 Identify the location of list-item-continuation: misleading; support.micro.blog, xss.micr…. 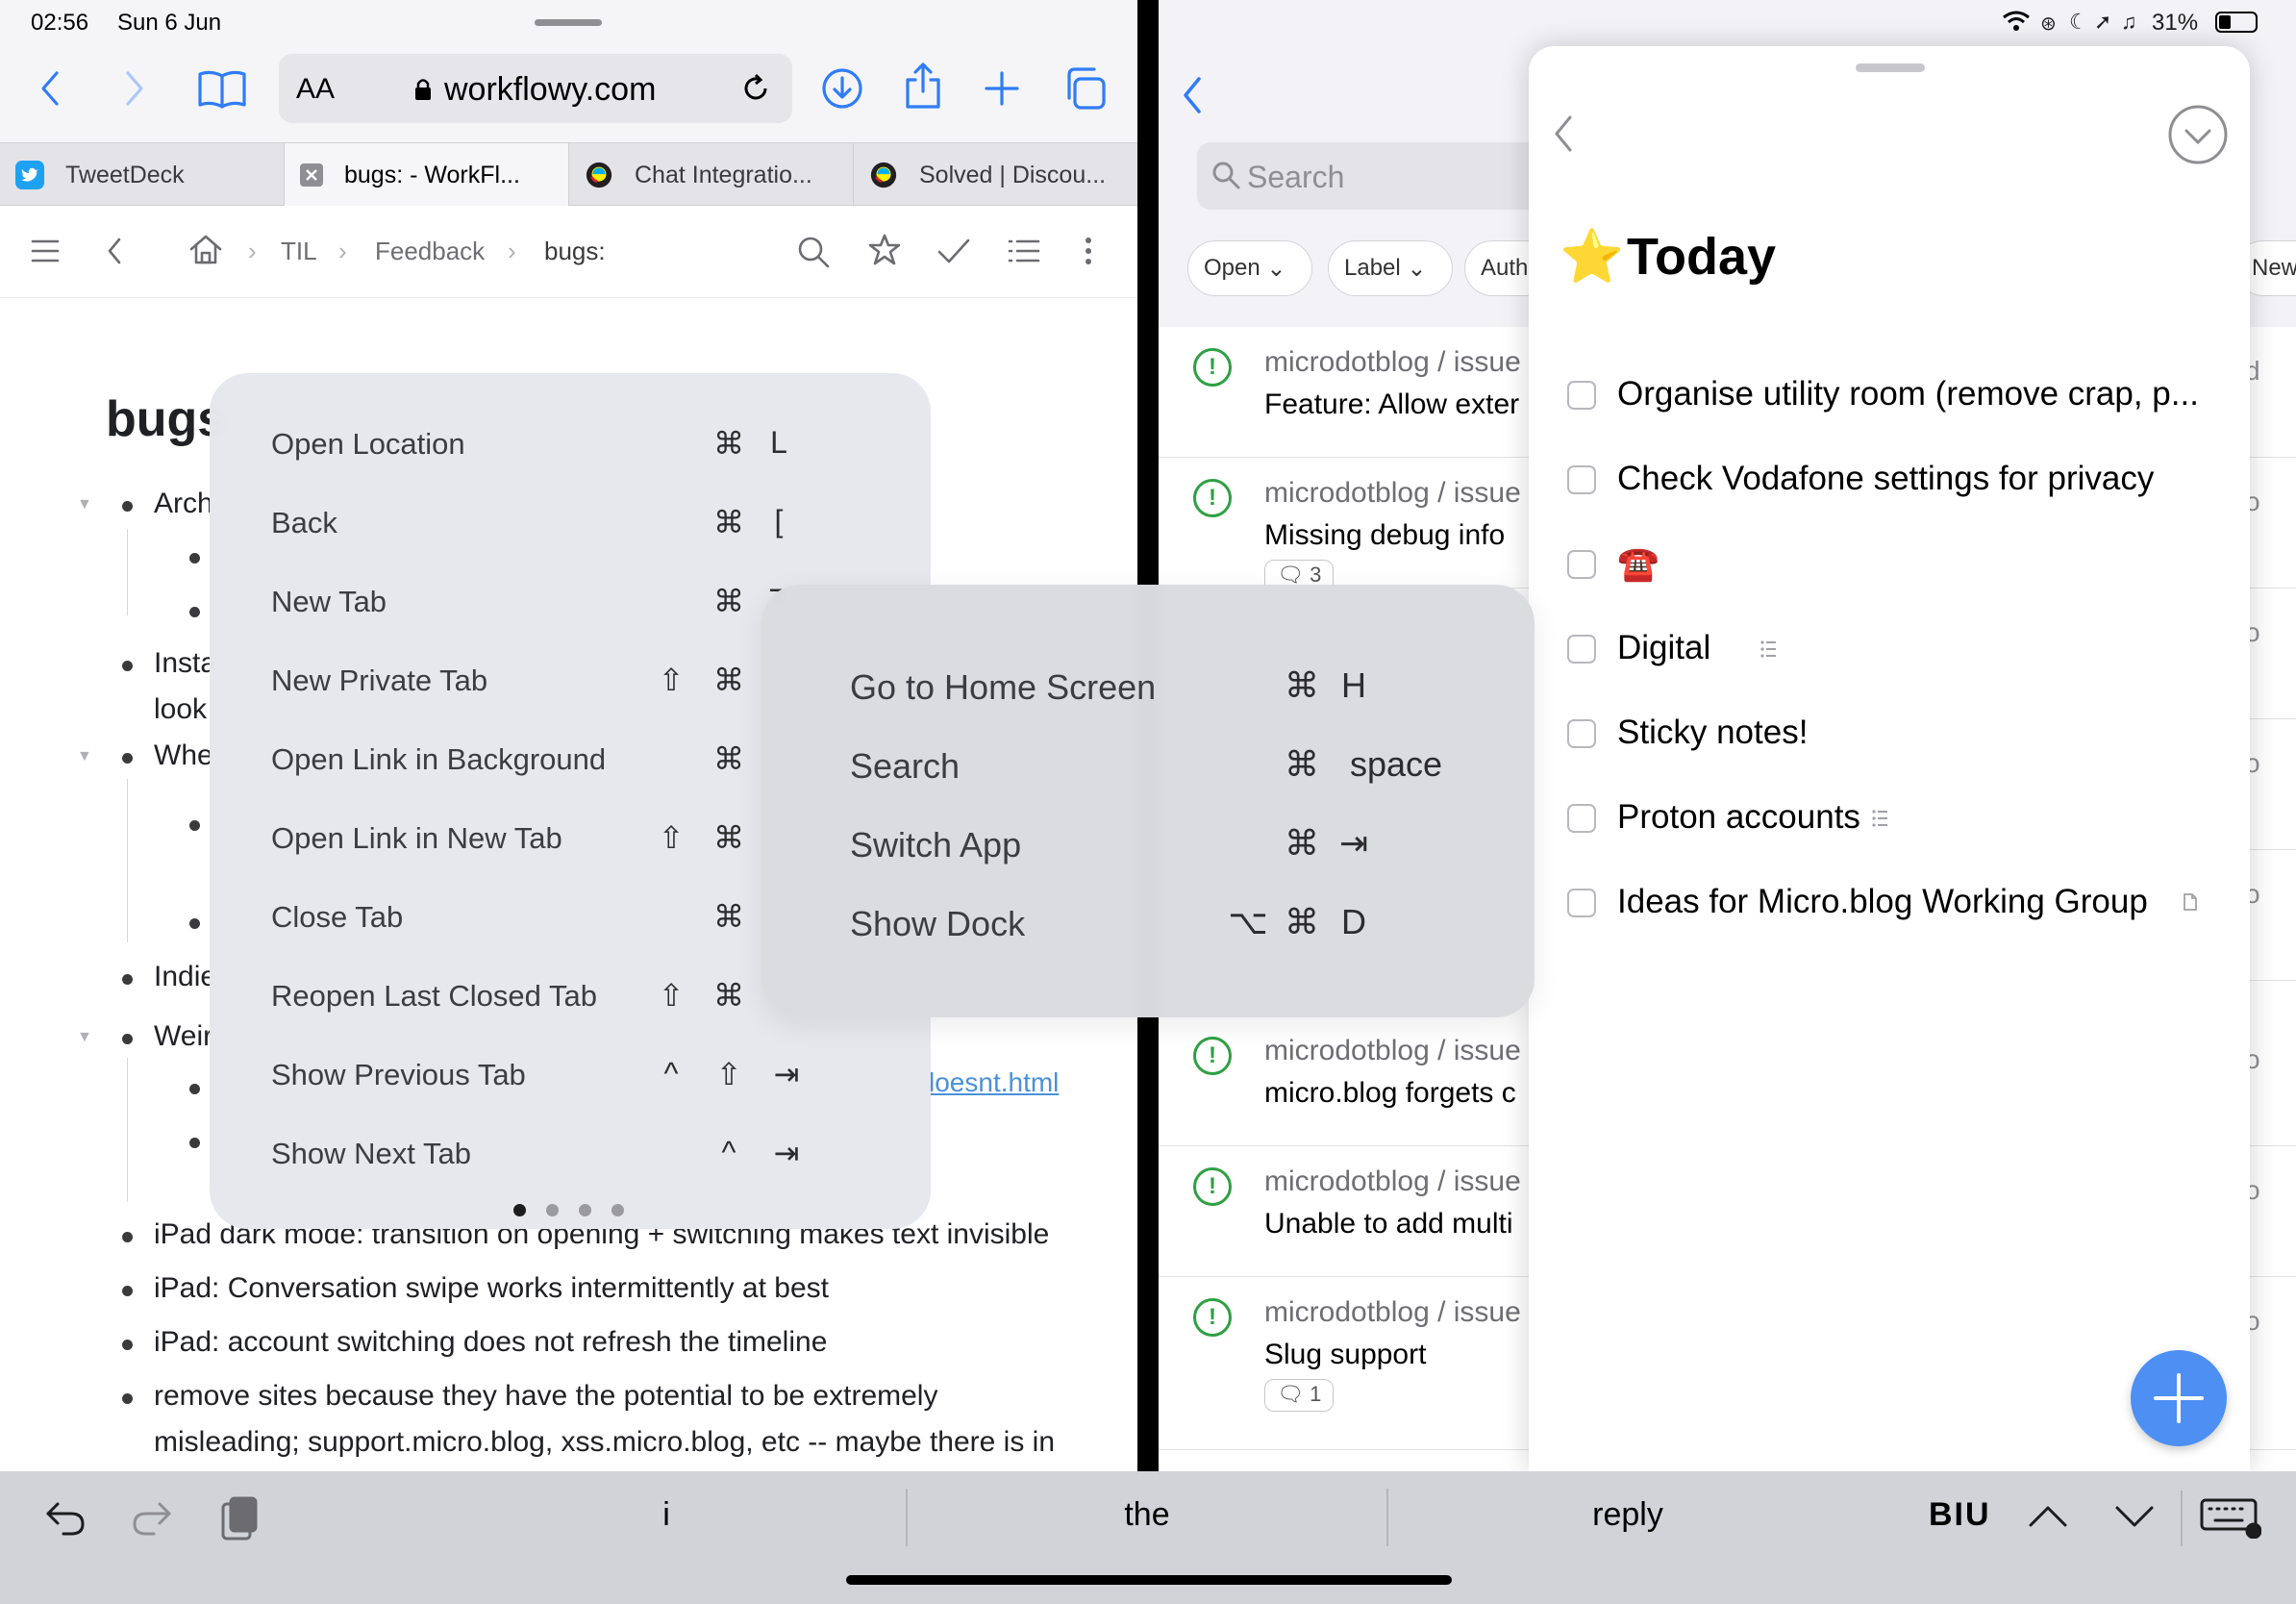
(604, 1442).